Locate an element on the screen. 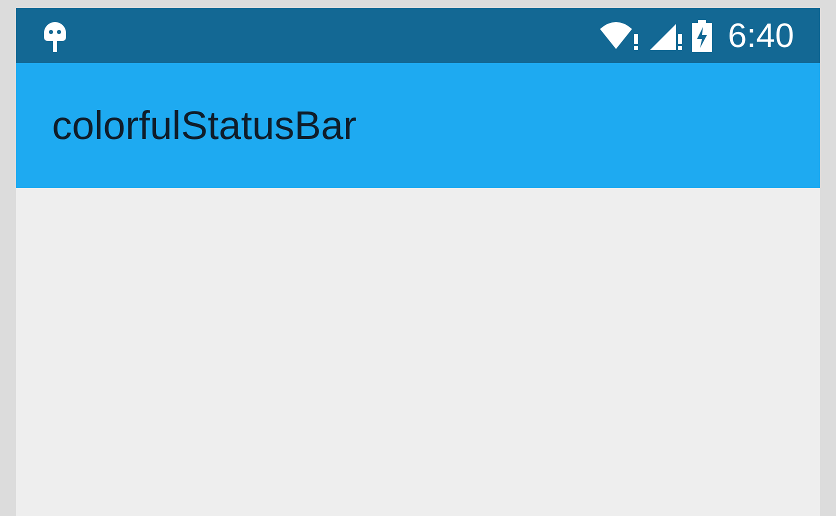 This screenshot has width=836, height=516. wifi-icon is located at coordinates (620, 35).